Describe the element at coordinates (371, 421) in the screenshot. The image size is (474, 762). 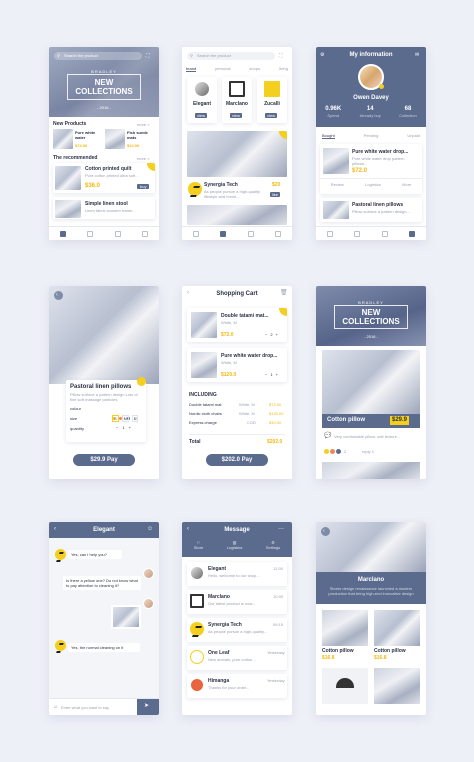
I see `product-caption: Cotton pillow $29.9` at that location.